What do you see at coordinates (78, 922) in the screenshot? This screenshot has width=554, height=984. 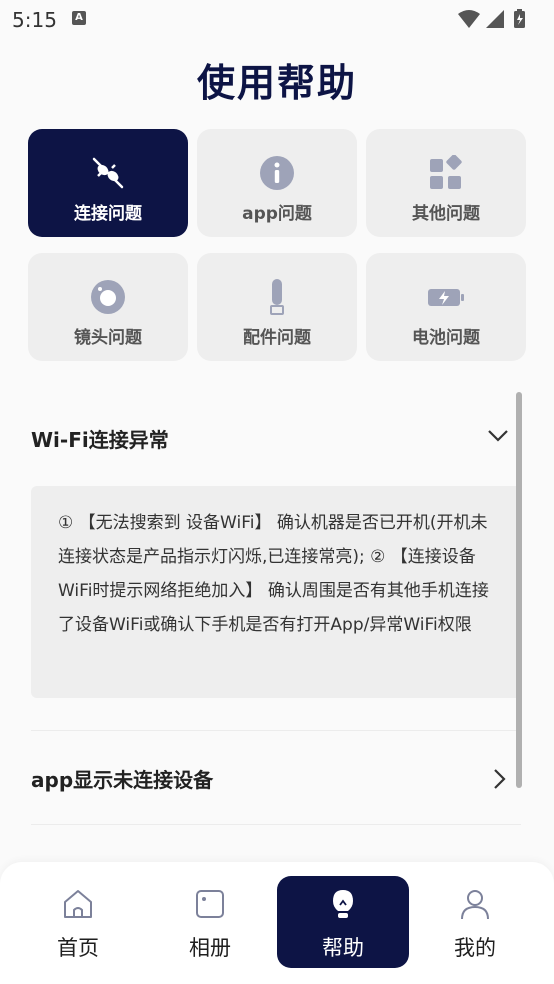 I see `nav-home: 首页` at bounding box center [78, 922].